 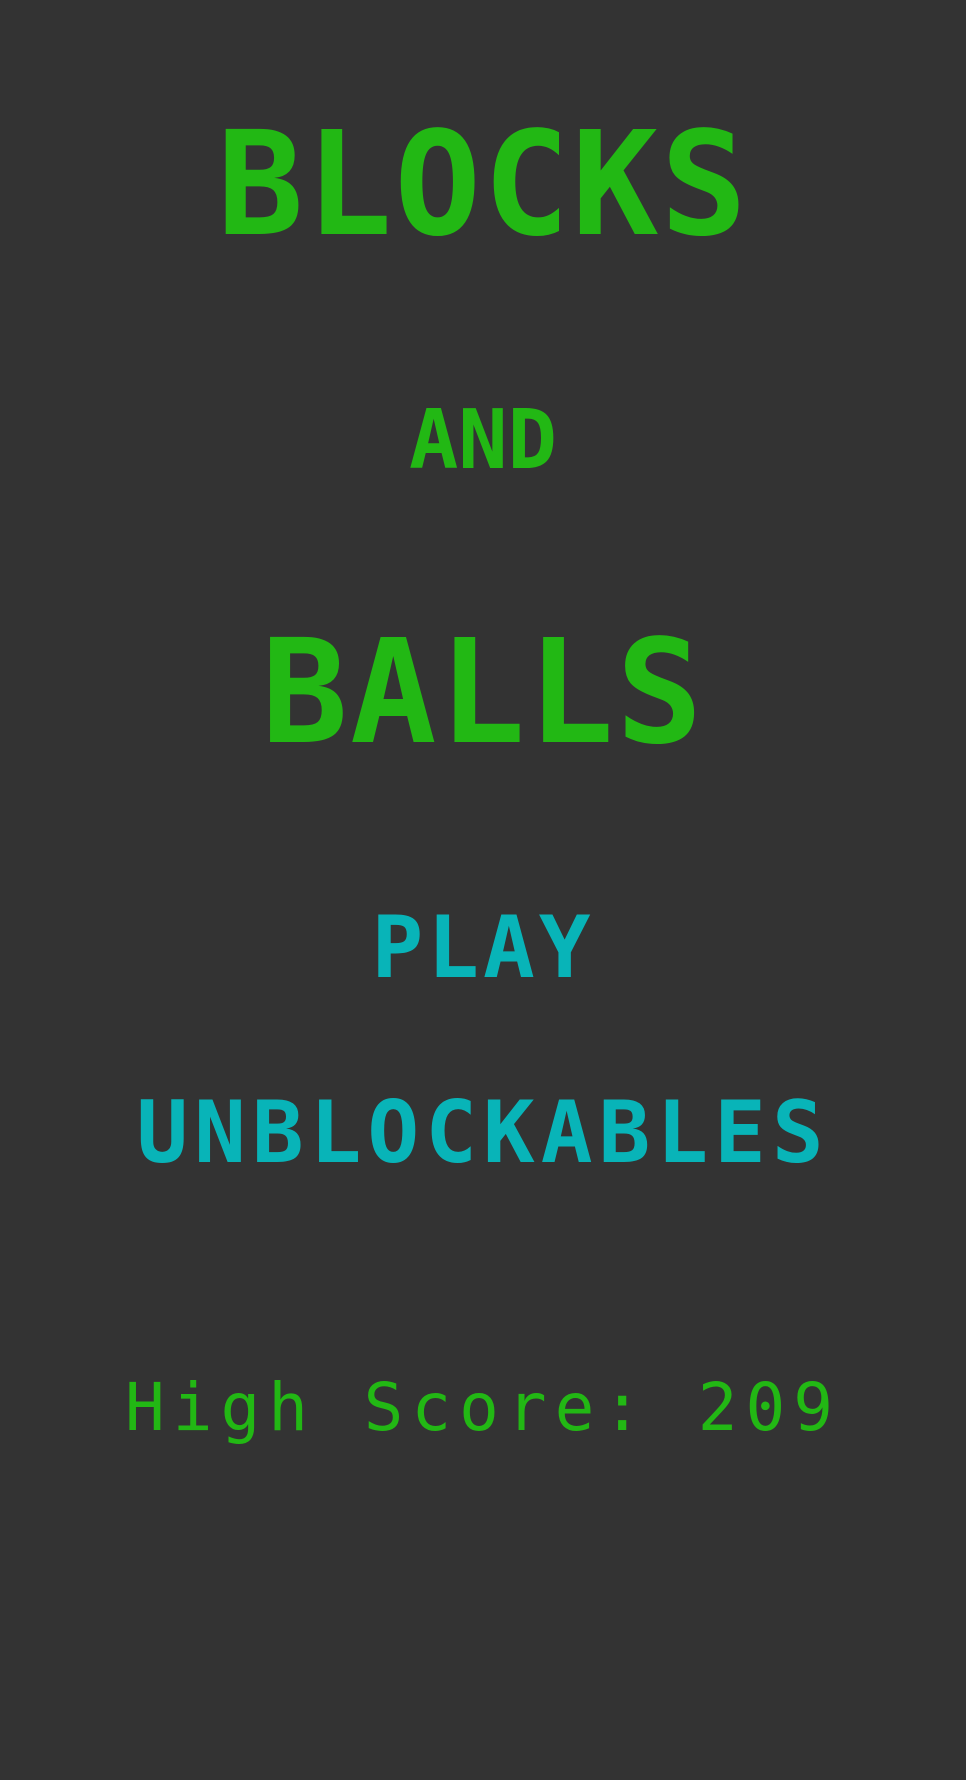 I want to click on high-score-label: High Score: 209, so click(x=483, y=1407).